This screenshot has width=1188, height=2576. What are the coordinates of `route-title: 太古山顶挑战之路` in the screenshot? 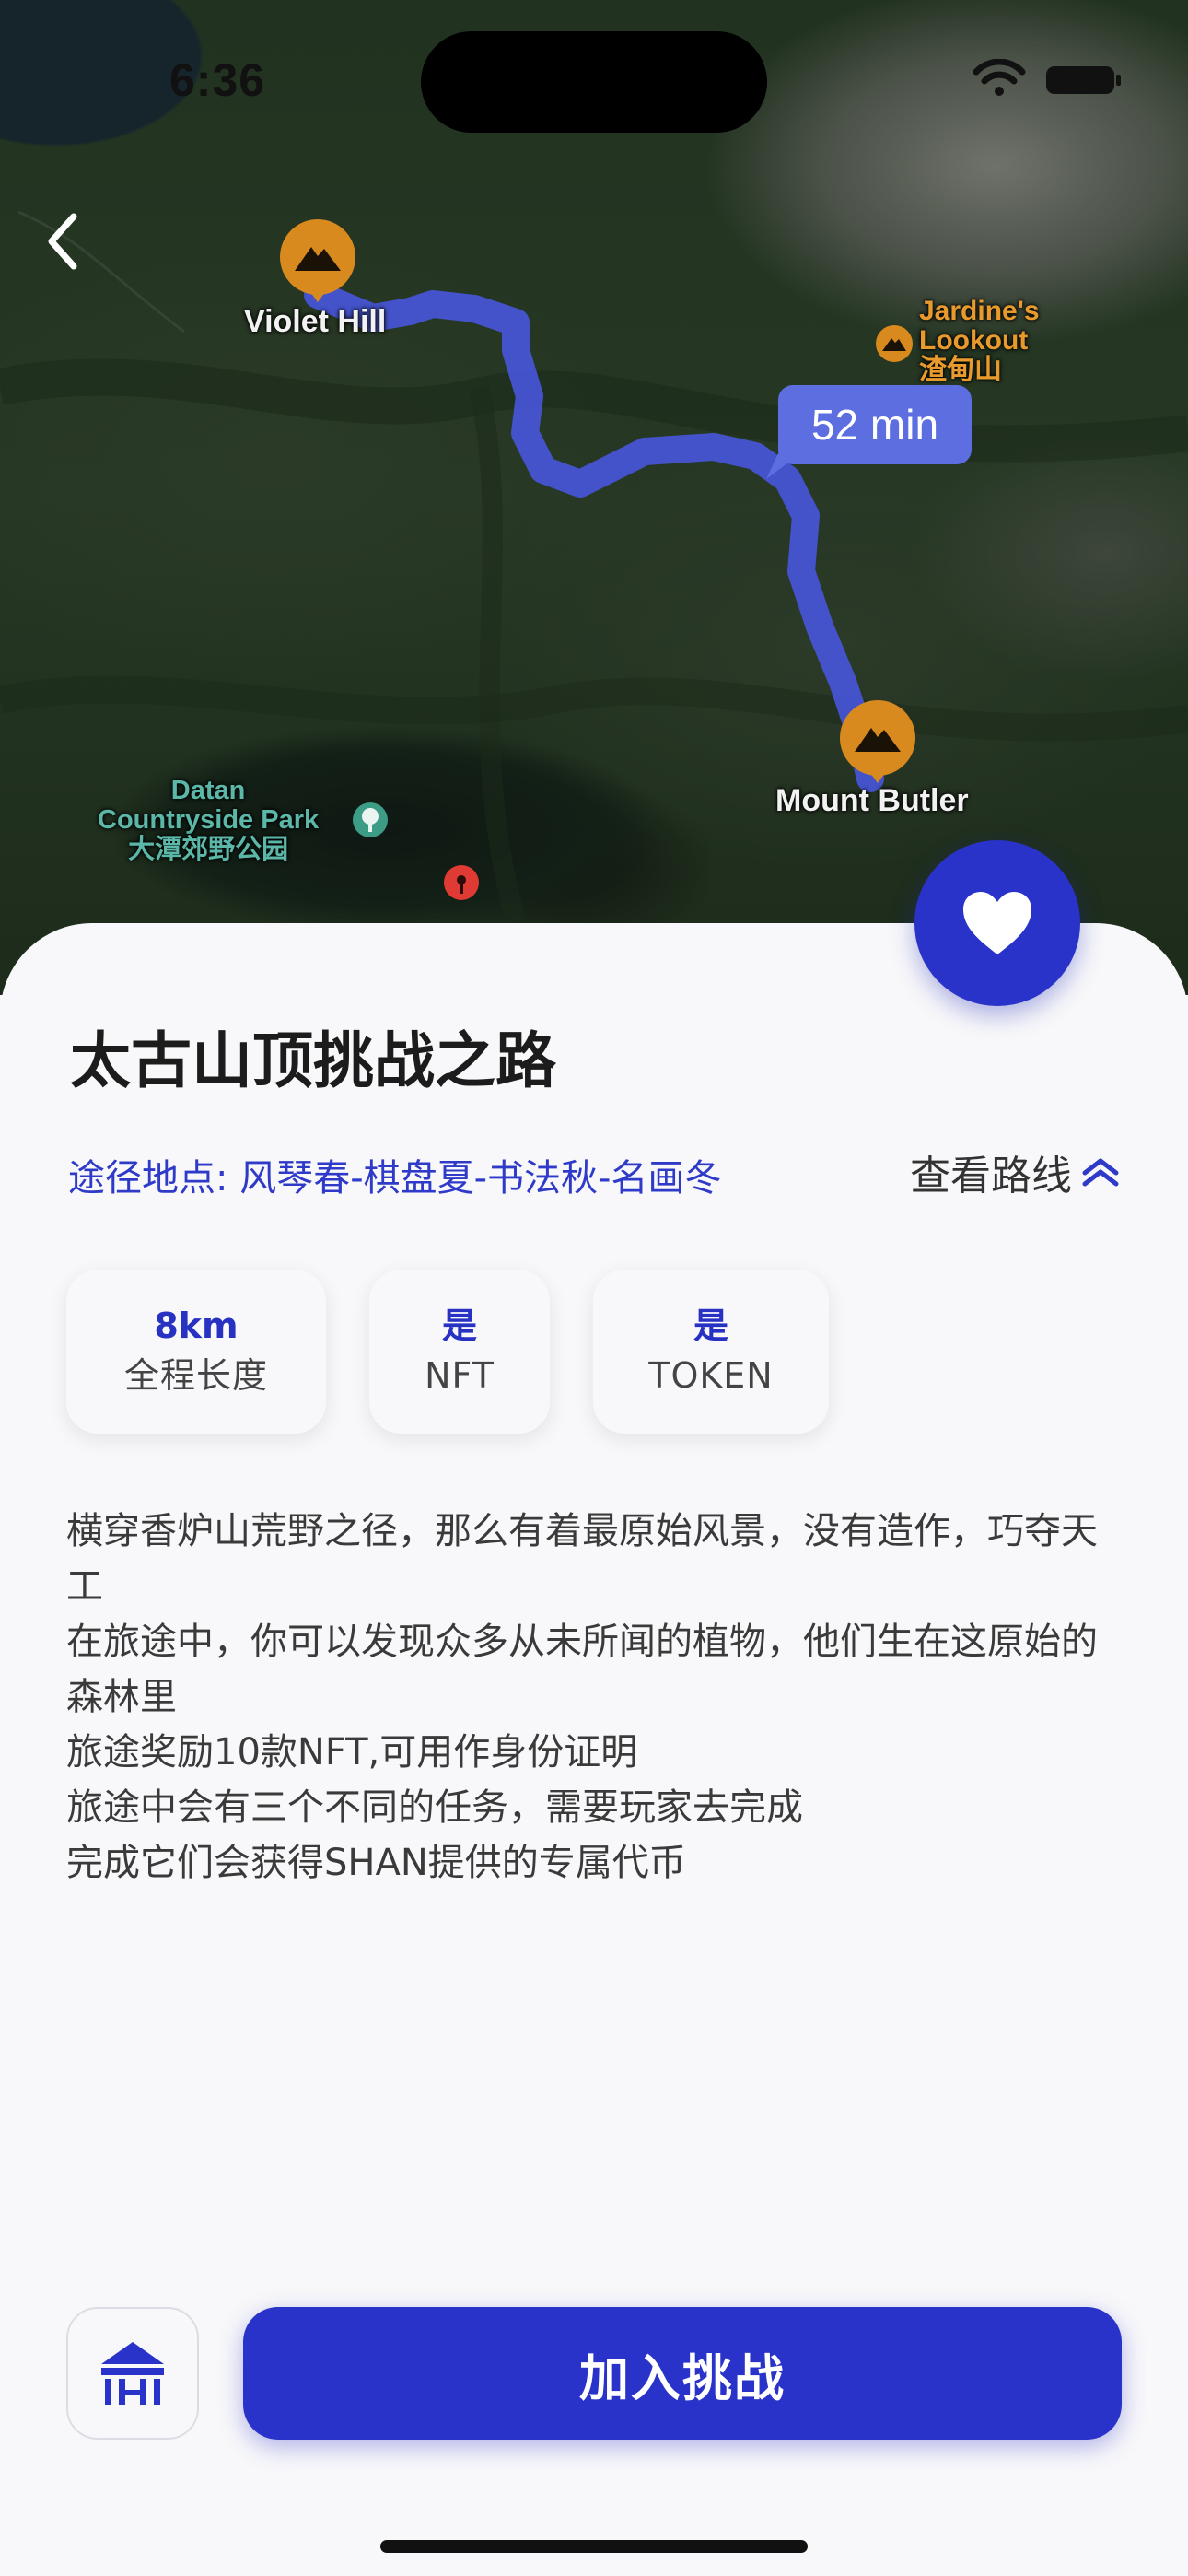 It's located at (313, 1060).